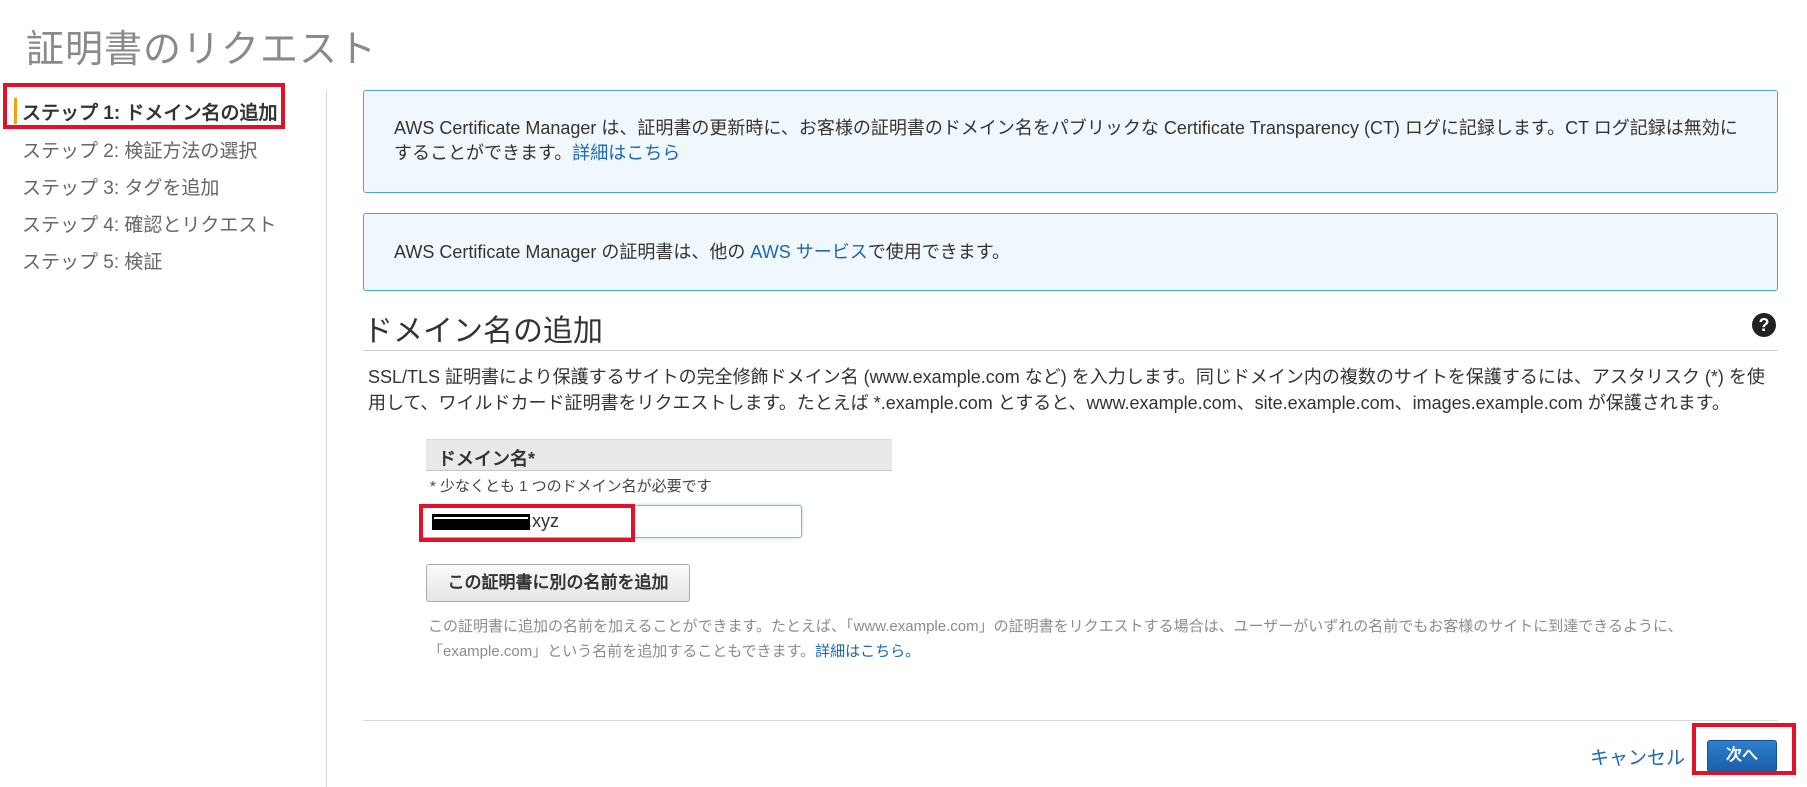 This screenshot has width=1807, height=787. Describe the element at coordinates (1742, 756) in the screenshot. I see `next-button: 次へ` at that location.